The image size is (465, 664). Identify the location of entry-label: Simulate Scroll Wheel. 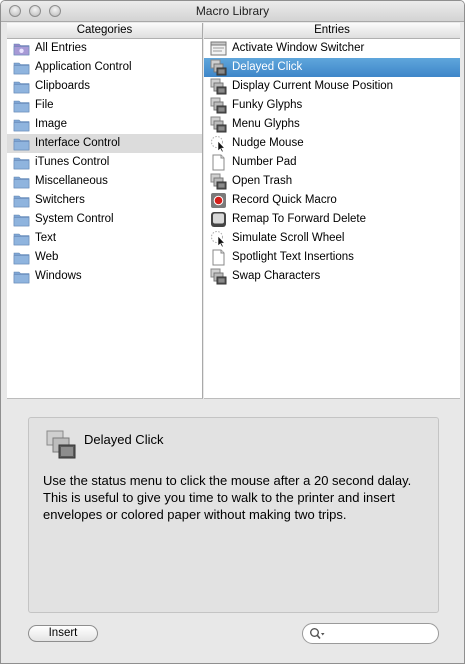
(288, 238).